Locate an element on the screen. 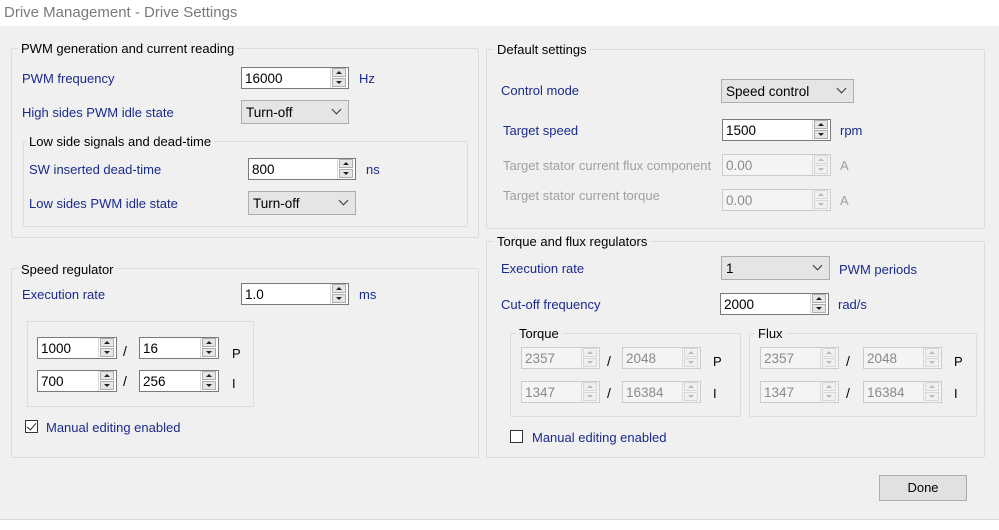 This screenshot has height=530, width=999. tf-exec-rate-dropdown: 1 is located at coordinates (775, 268).